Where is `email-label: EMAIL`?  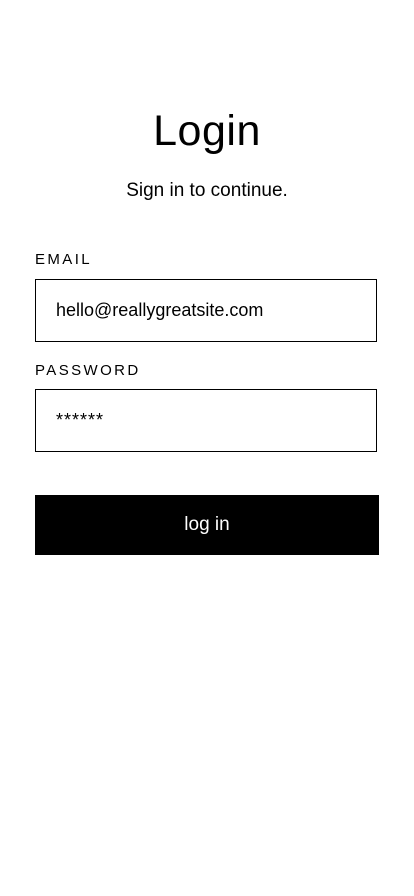
email-label: EMAIL is located at coordinates (64, 259).